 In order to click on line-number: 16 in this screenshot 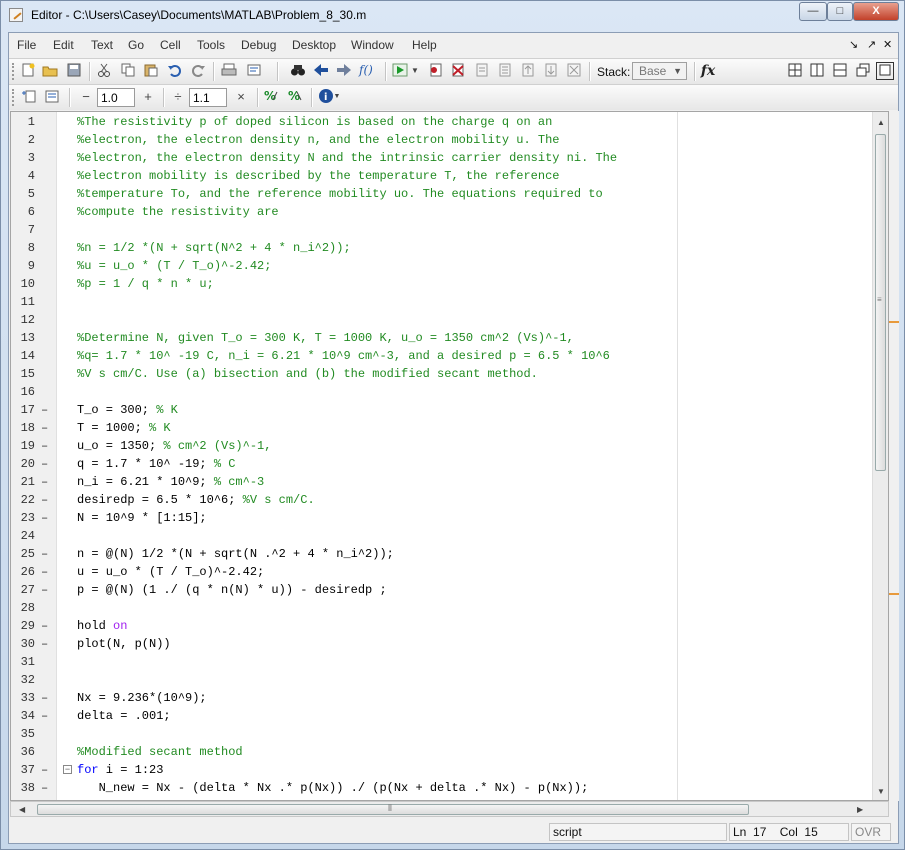, I will do `click(25, 392)`.